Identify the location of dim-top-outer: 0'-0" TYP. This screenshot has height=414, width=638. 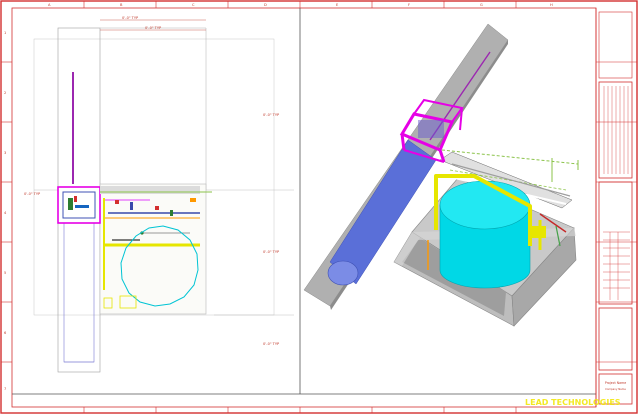
(130, 18).